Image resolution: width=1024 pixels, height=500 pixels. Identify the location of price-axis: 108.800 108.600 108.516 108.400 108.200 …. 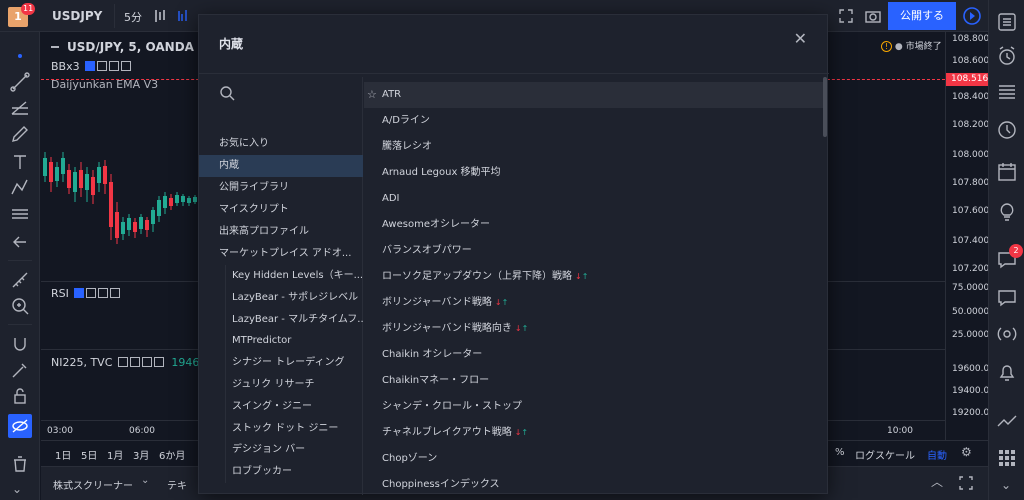
(967, 236).